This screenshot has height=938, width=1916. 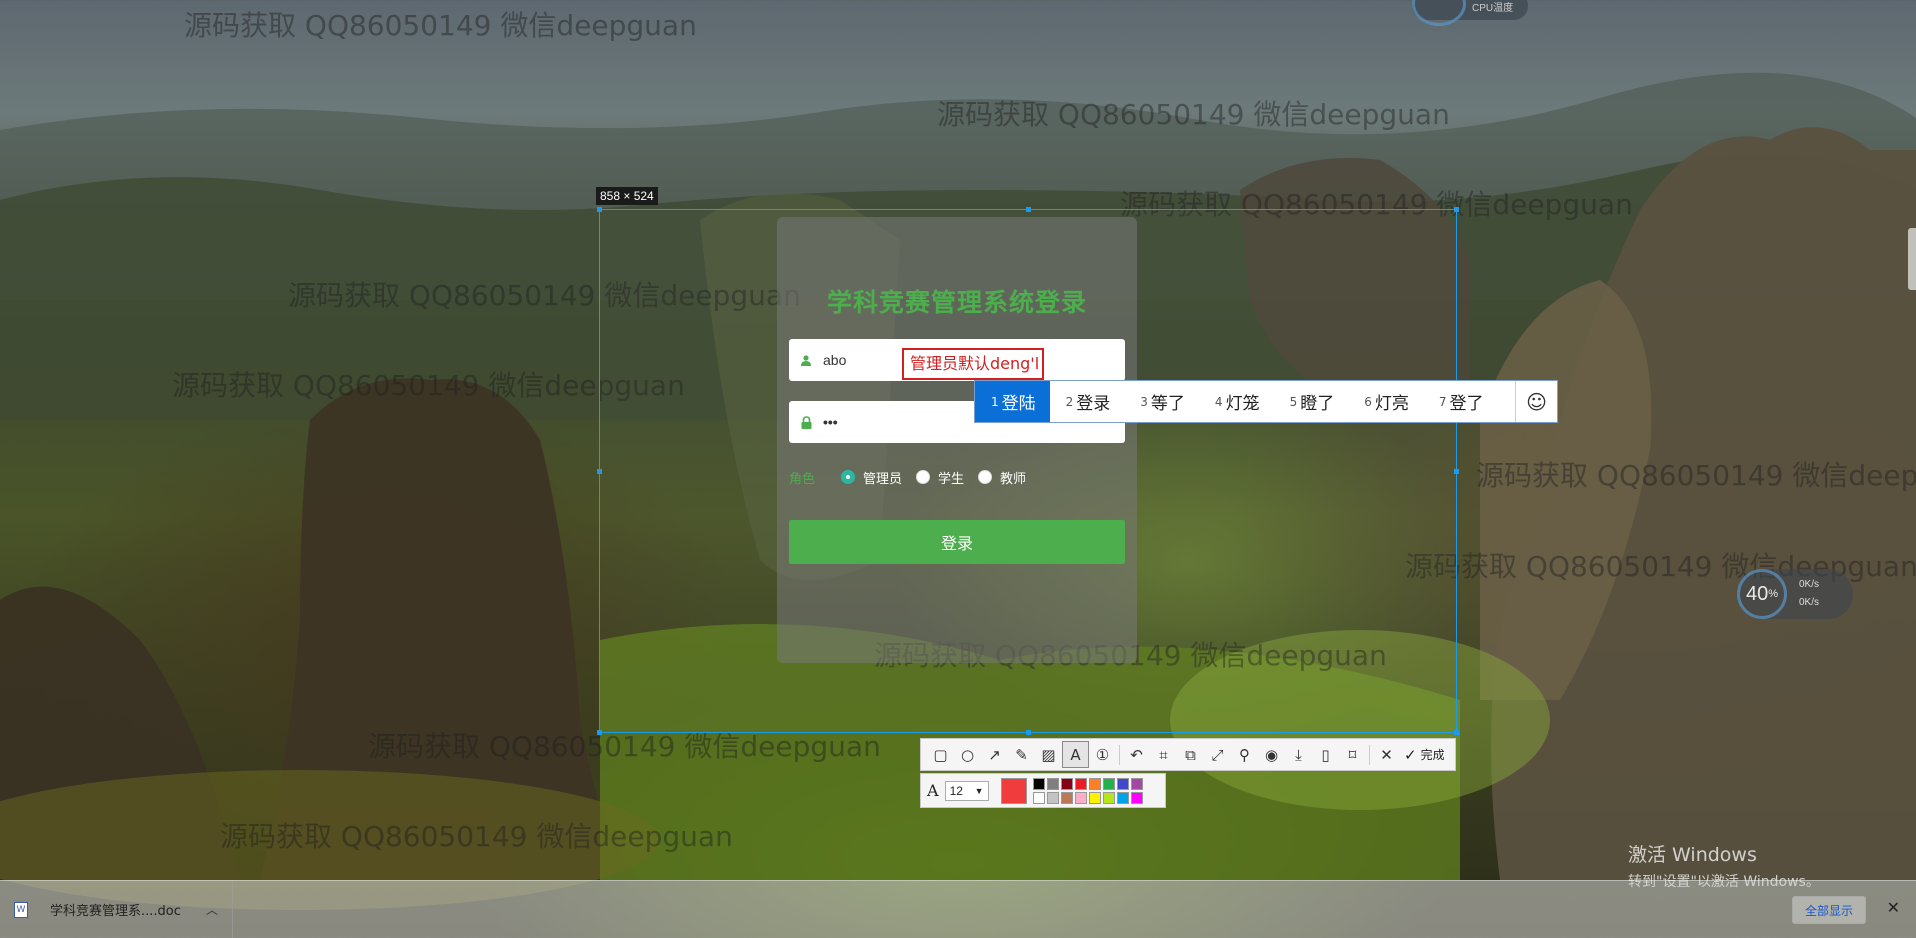 I want to click on color-palette, so click(x=1087, y=790).